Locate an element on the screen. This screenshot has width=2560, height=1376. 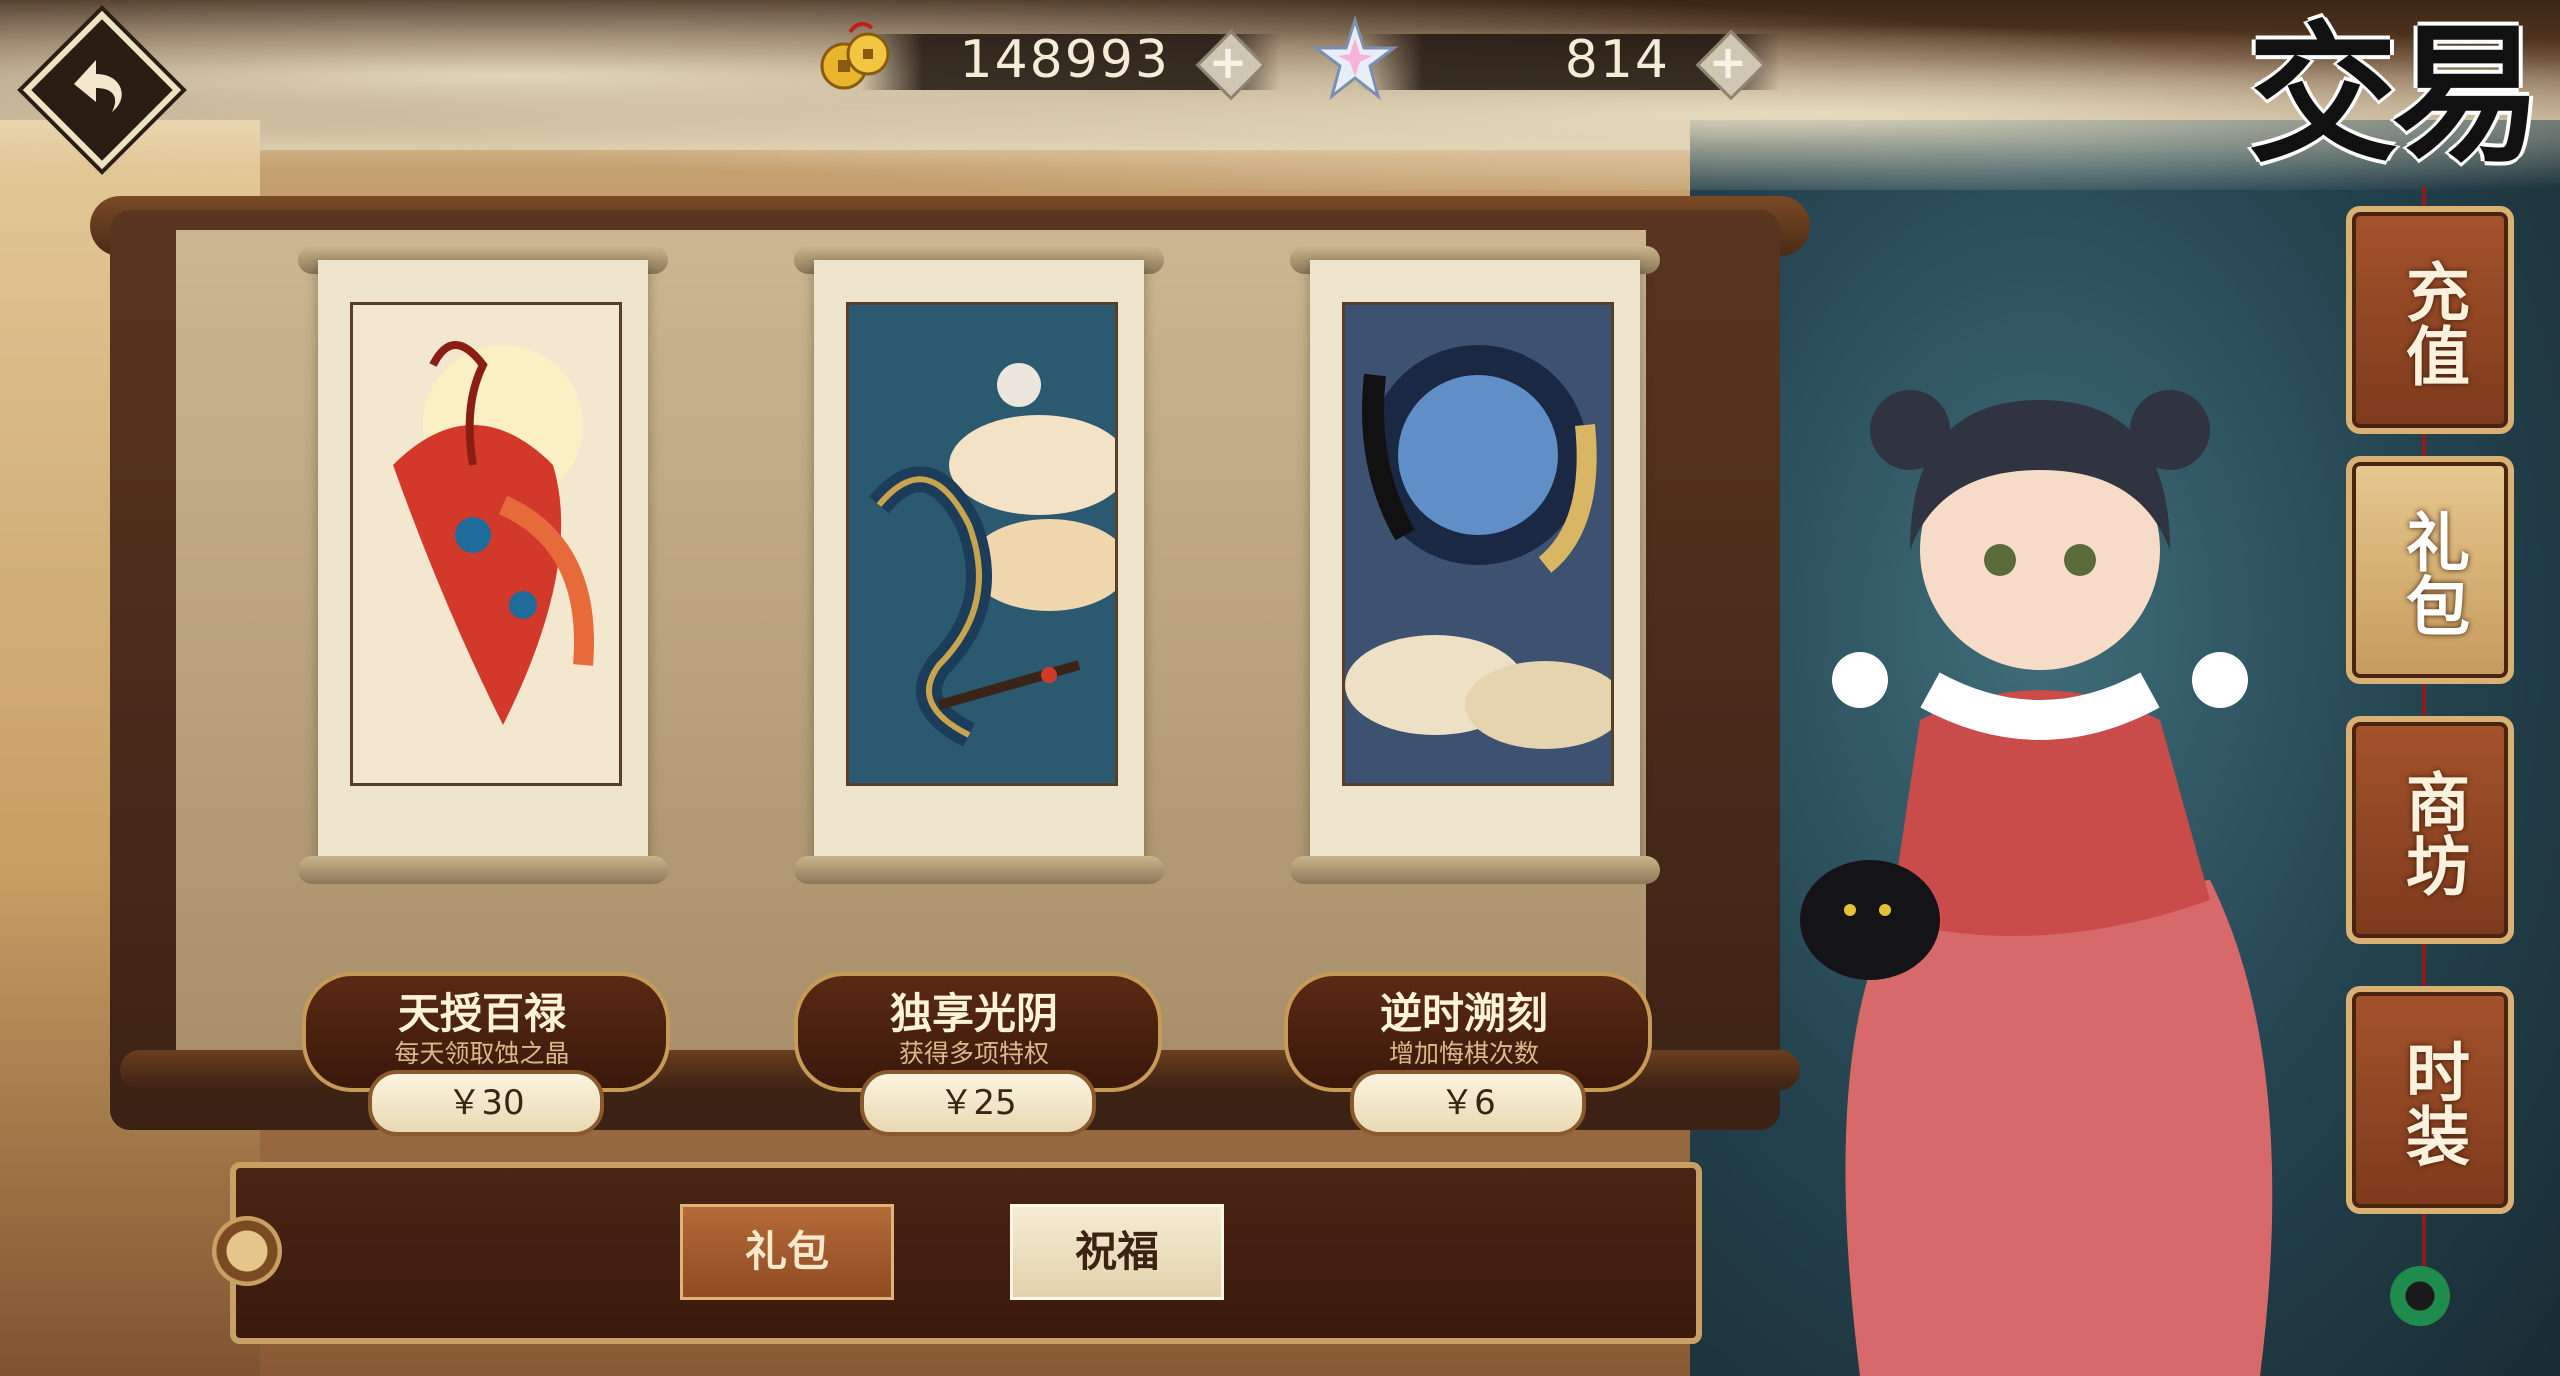
coin-amount: 148993 is located at coordinates (1064, 60).